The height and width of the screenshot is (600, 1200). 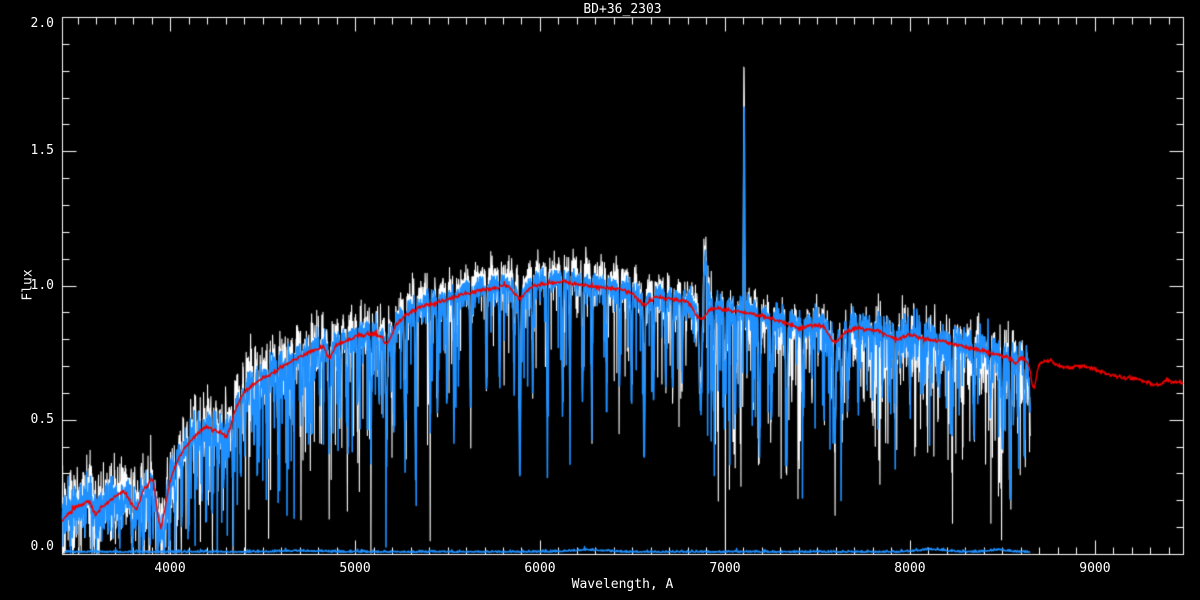 I want to click on x-tick-label: 8000, so click(x=910, y=568).